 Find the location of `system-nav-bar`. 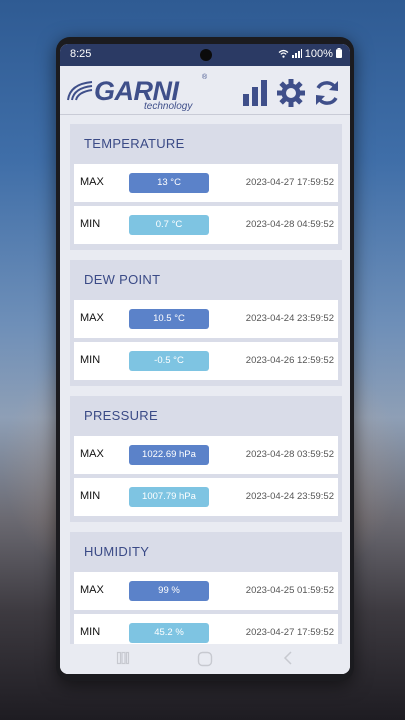

system-nav-bar is located at coordinates (205, 659).